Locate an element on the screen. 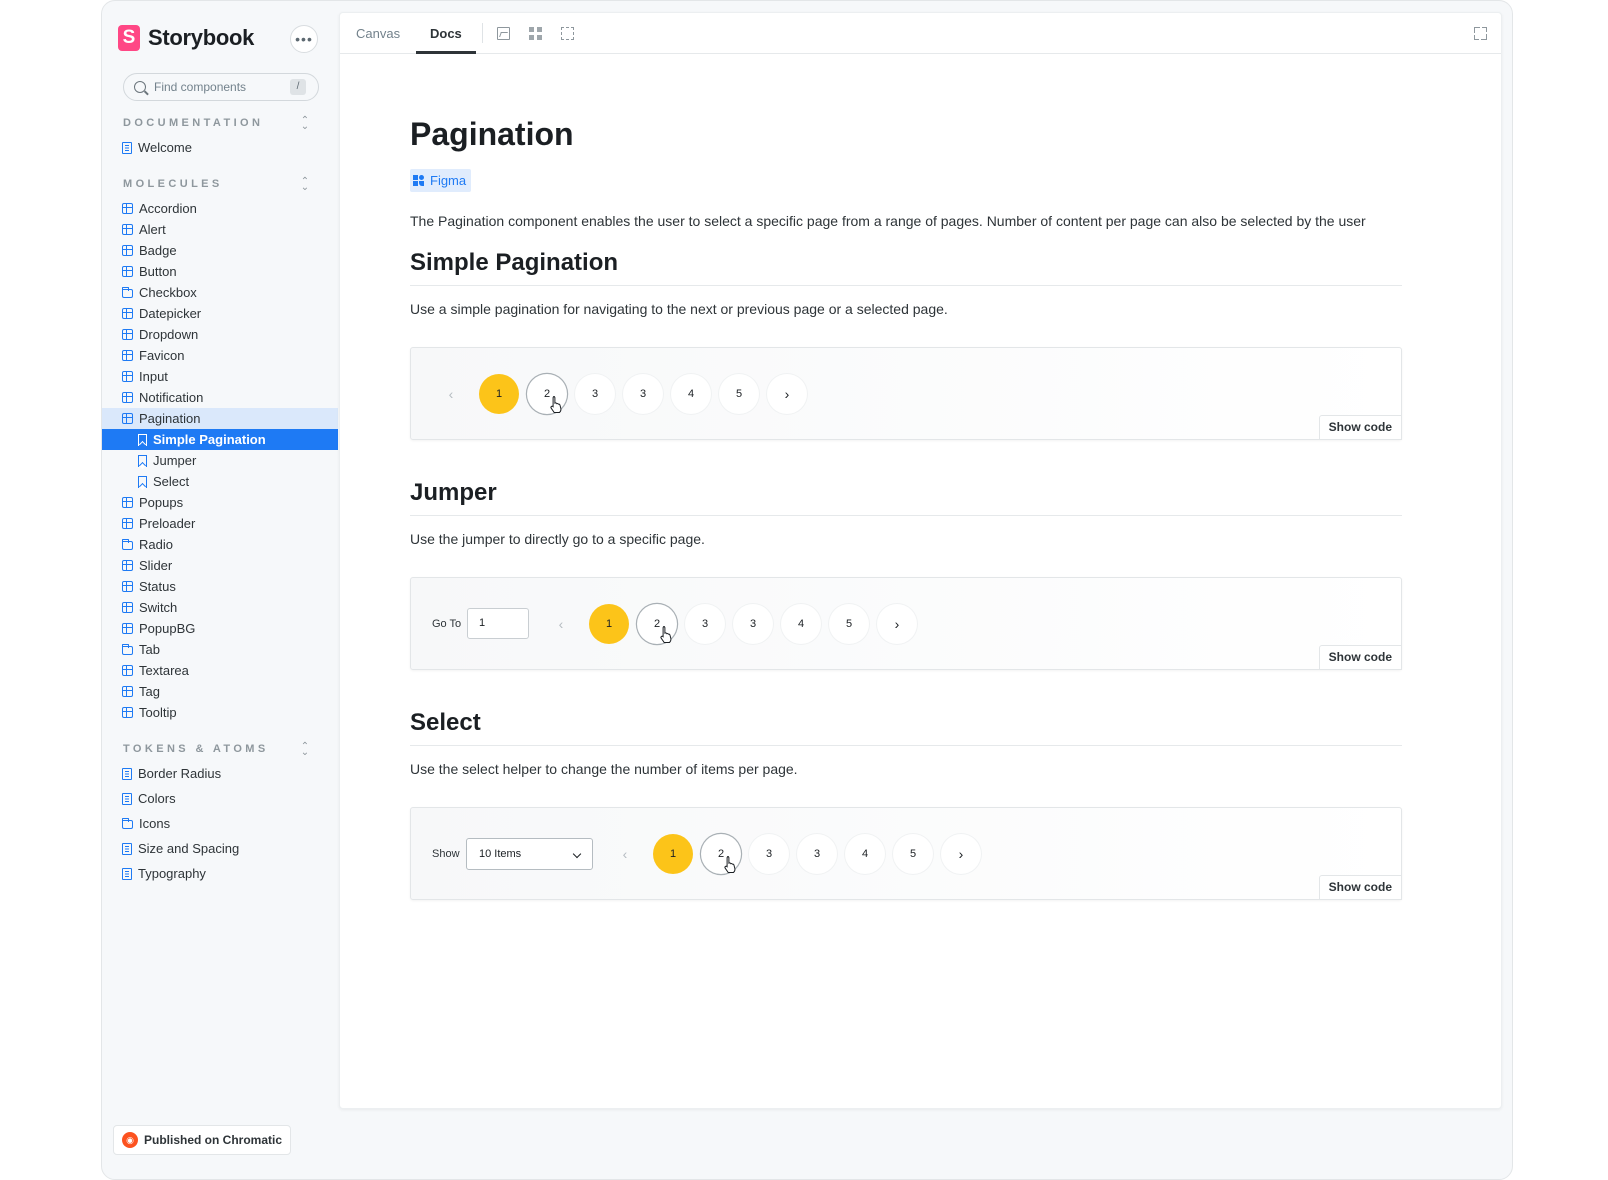  sidebar-item-label: Button is located at coordinates (158, 271).